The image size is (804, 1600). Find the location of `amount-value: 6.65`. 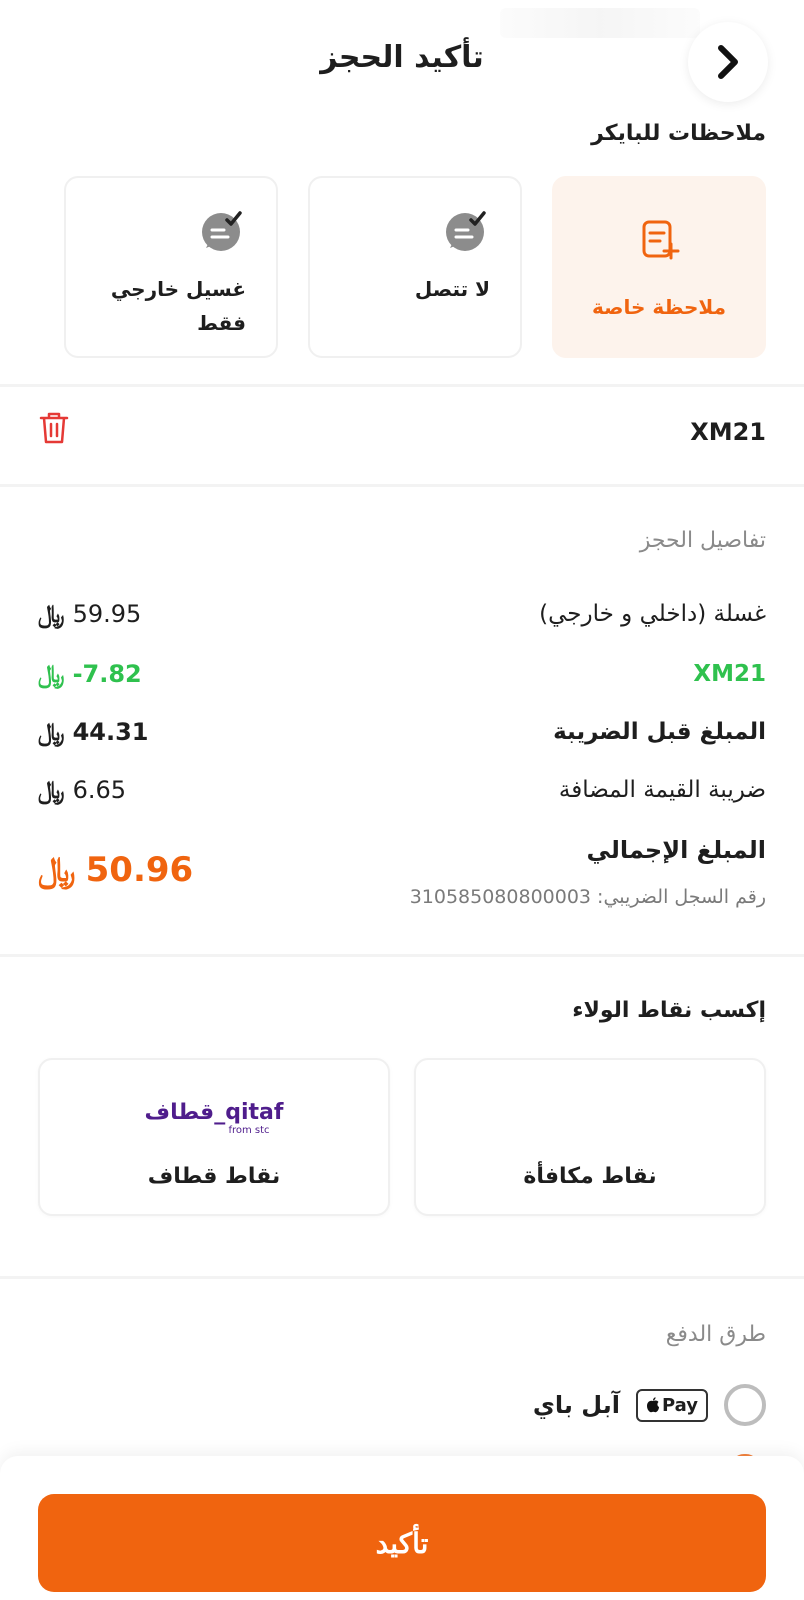

amount-value: 6.65 is located at coordinates (99, 790).